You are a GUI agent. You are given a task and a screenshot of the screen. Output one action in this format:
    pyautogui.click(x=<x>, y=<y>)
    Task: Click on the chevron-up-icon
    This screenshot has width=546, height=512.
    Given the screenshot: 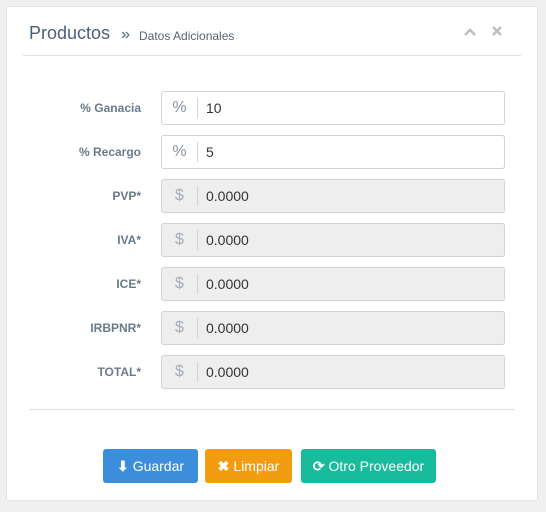 What is the action you would take?
    pyautogui.click(x=471, y=33)
    